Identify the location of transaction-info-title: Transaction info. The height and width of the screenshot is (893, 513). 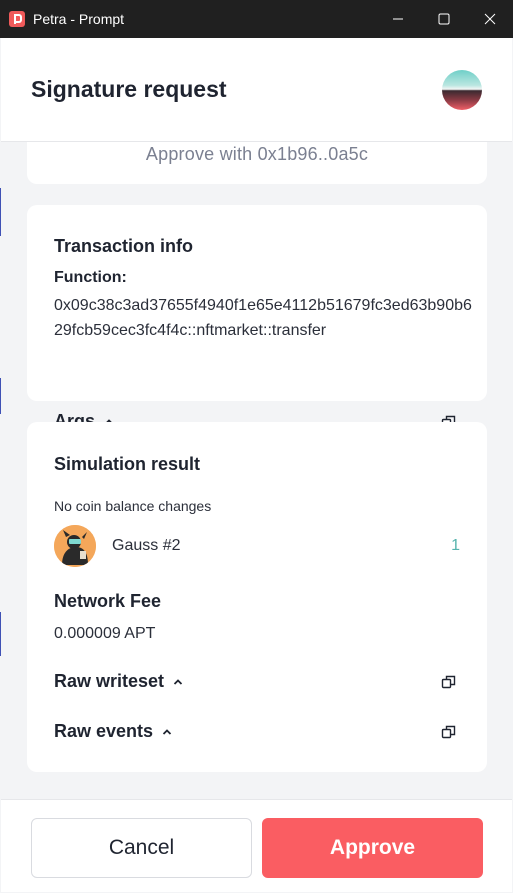
(124, 246).